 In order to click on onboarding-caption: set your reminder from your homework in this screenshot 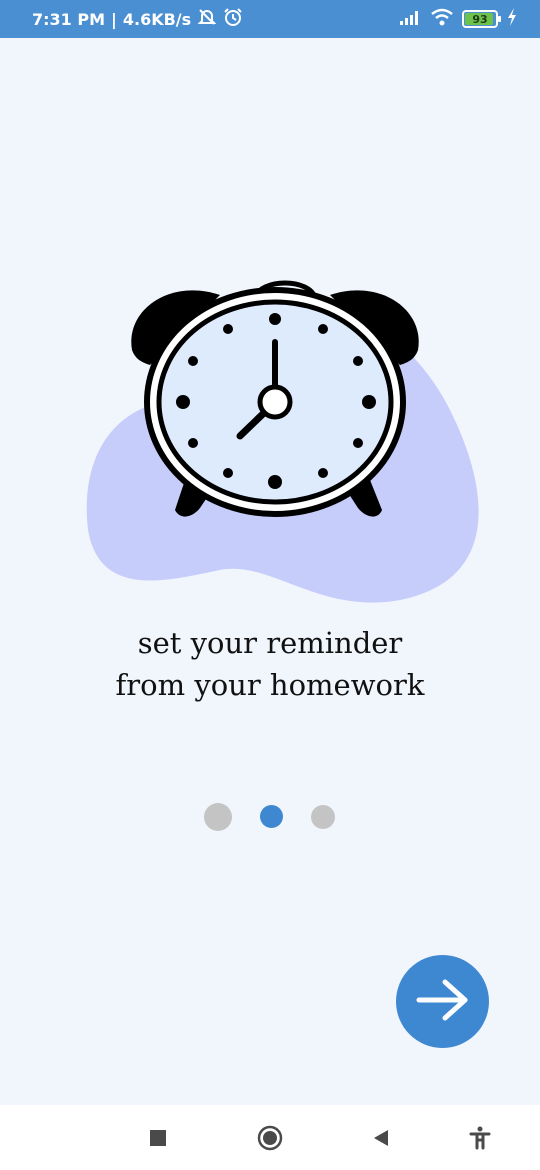, I will do `click(270, 664)`.